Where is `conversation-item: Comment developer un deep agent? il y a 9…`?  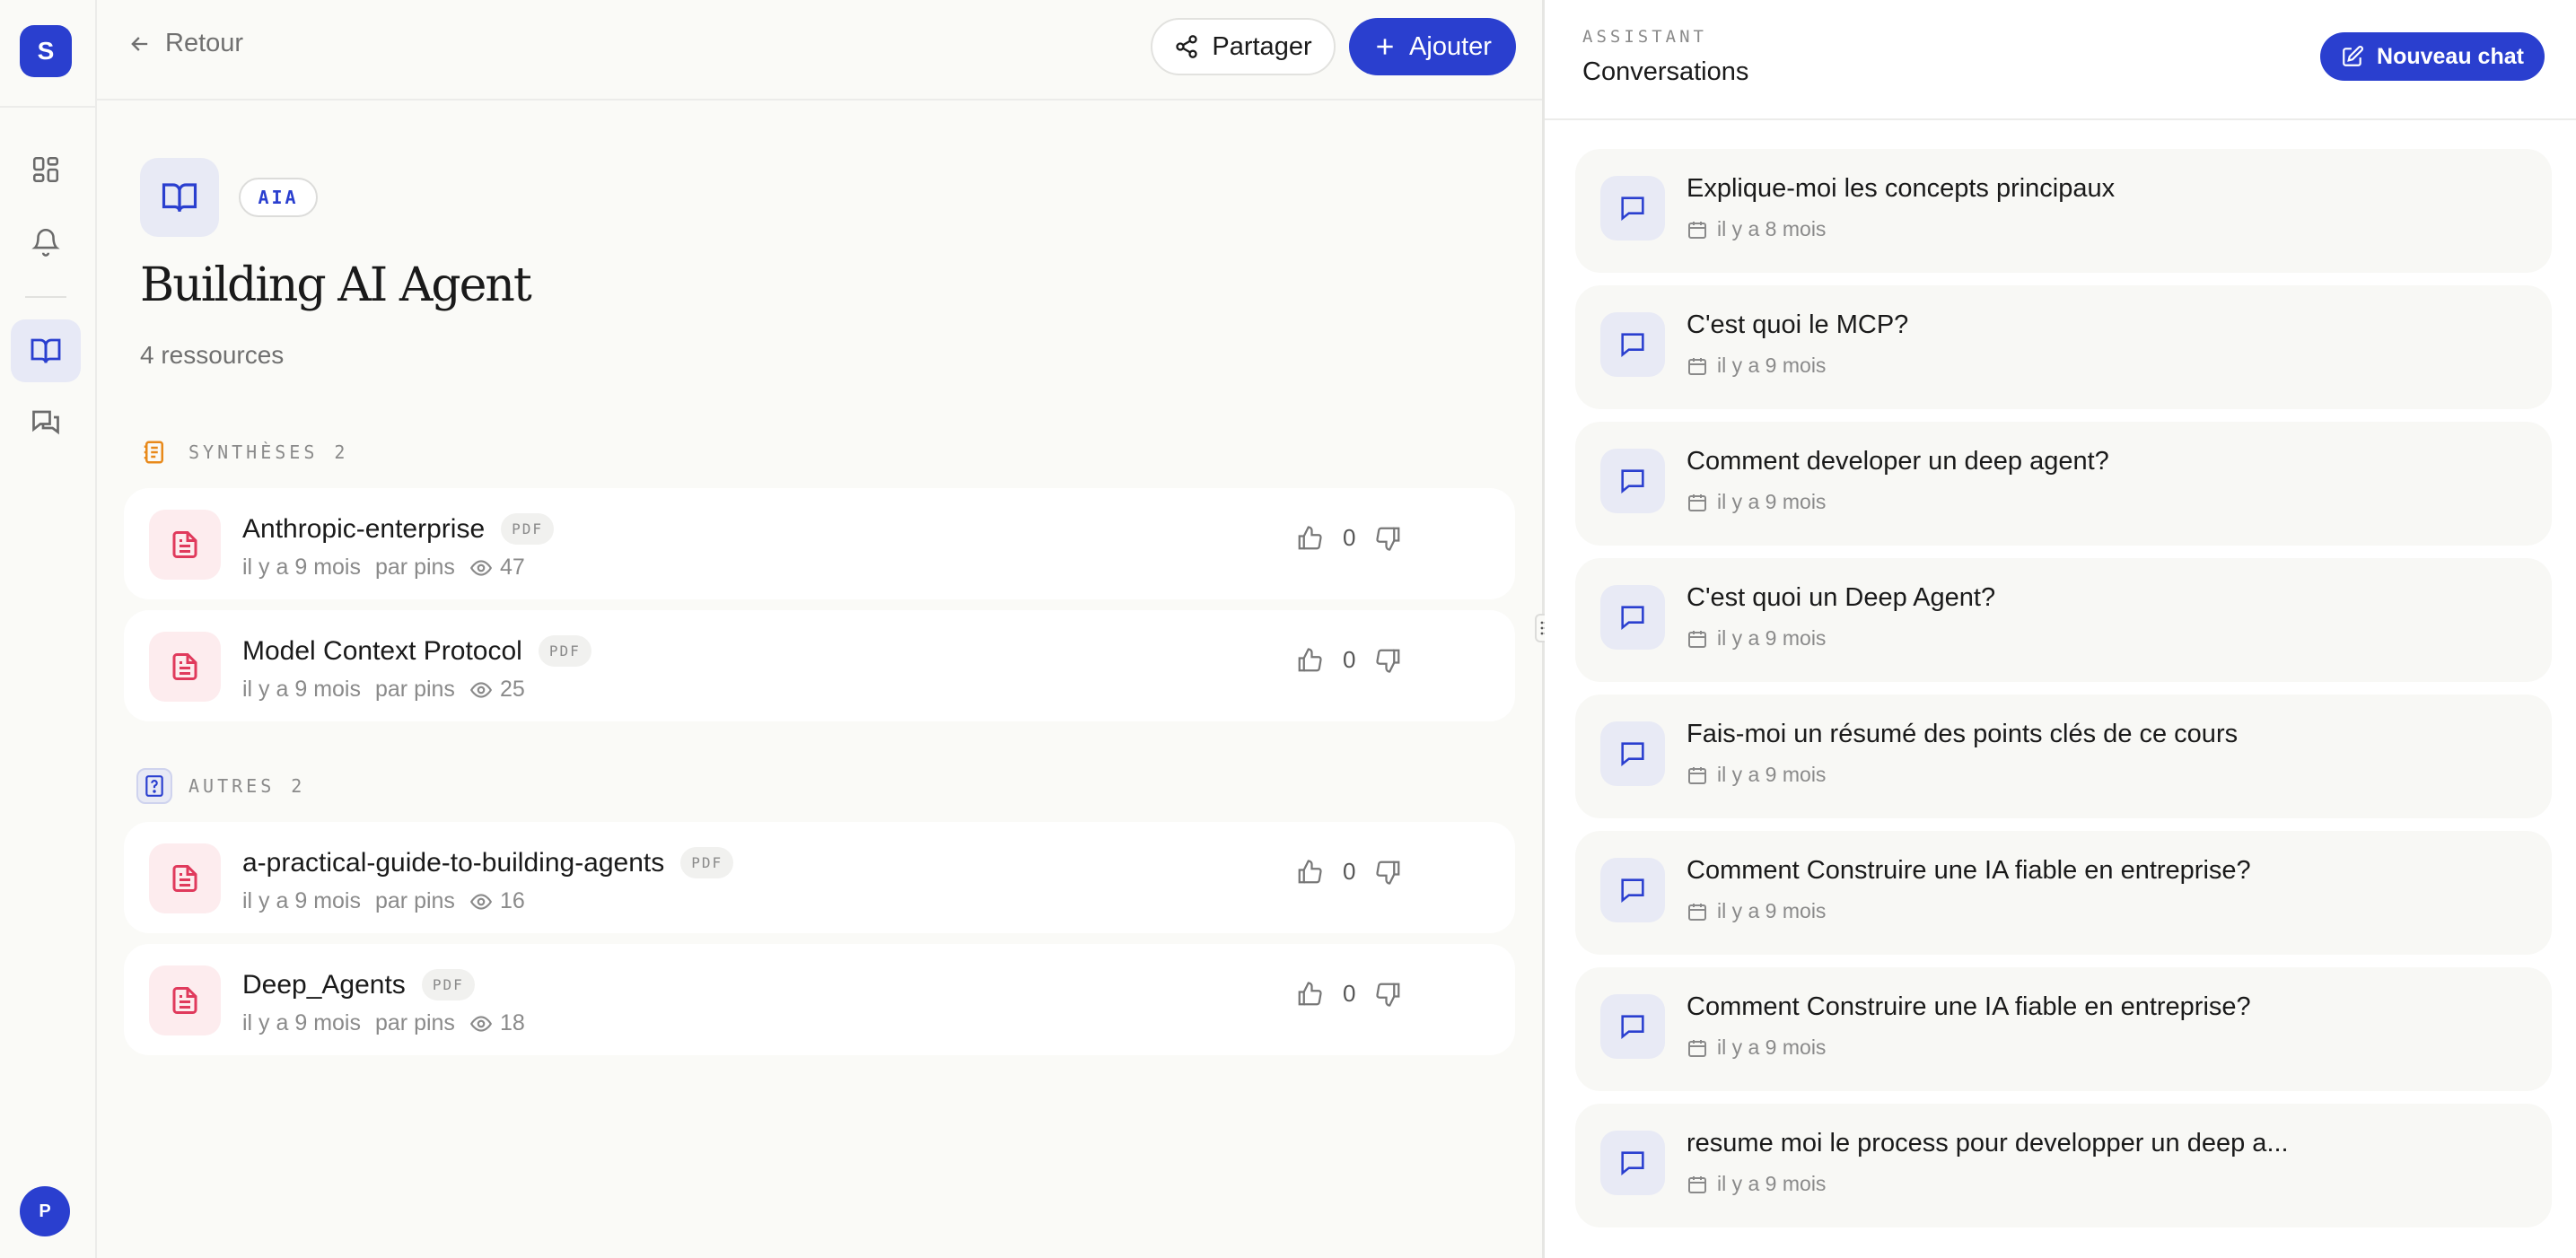
conversation-item: Comment developer un deep agent? il y a 9… is located at coordinates (2063, 484).